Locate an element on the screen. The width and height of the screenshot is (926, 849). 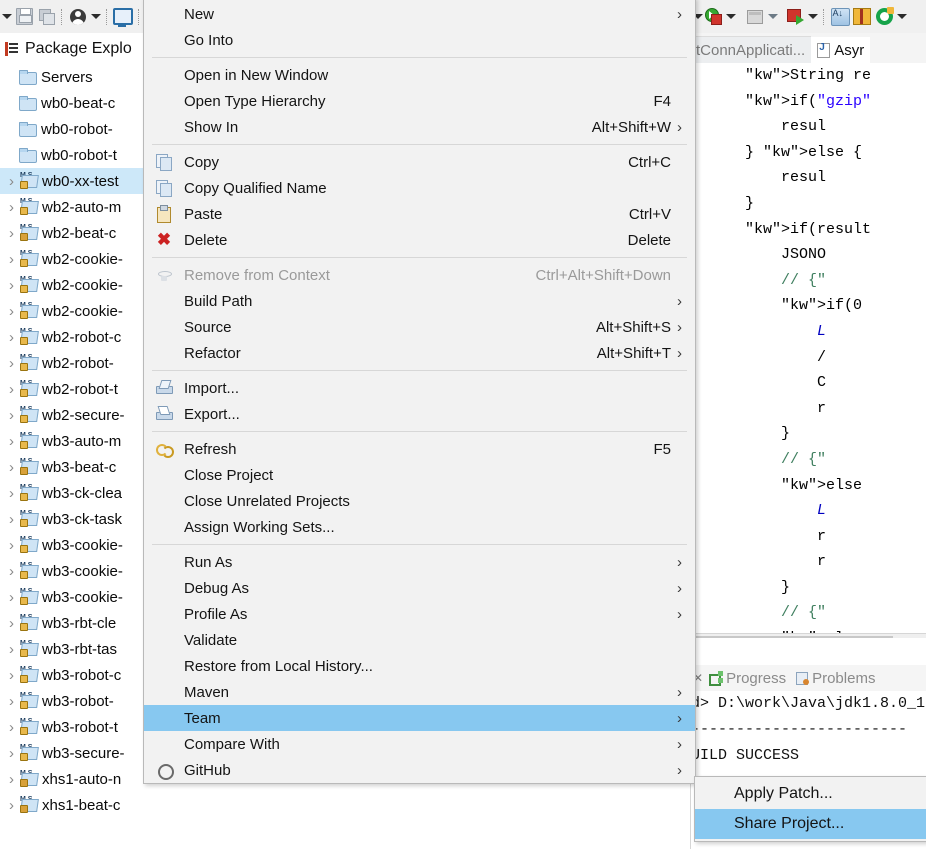
menu-item-copy: CopyCtrl+C› is located at coordinates (419, 162).